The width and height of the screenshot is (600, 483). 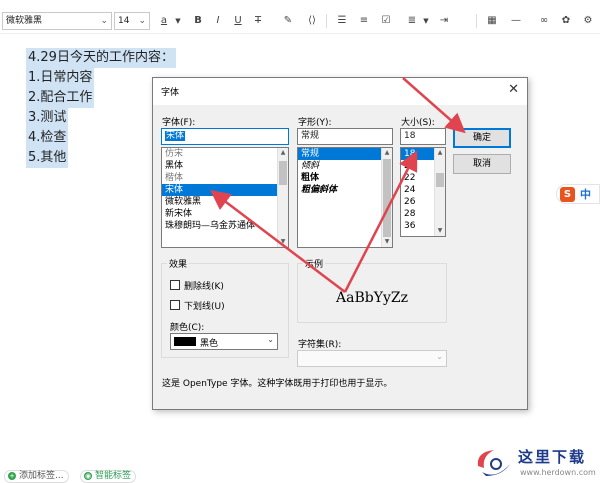 I want to click on smart-tag-label: 智能标签, so click(x=113, y=476).